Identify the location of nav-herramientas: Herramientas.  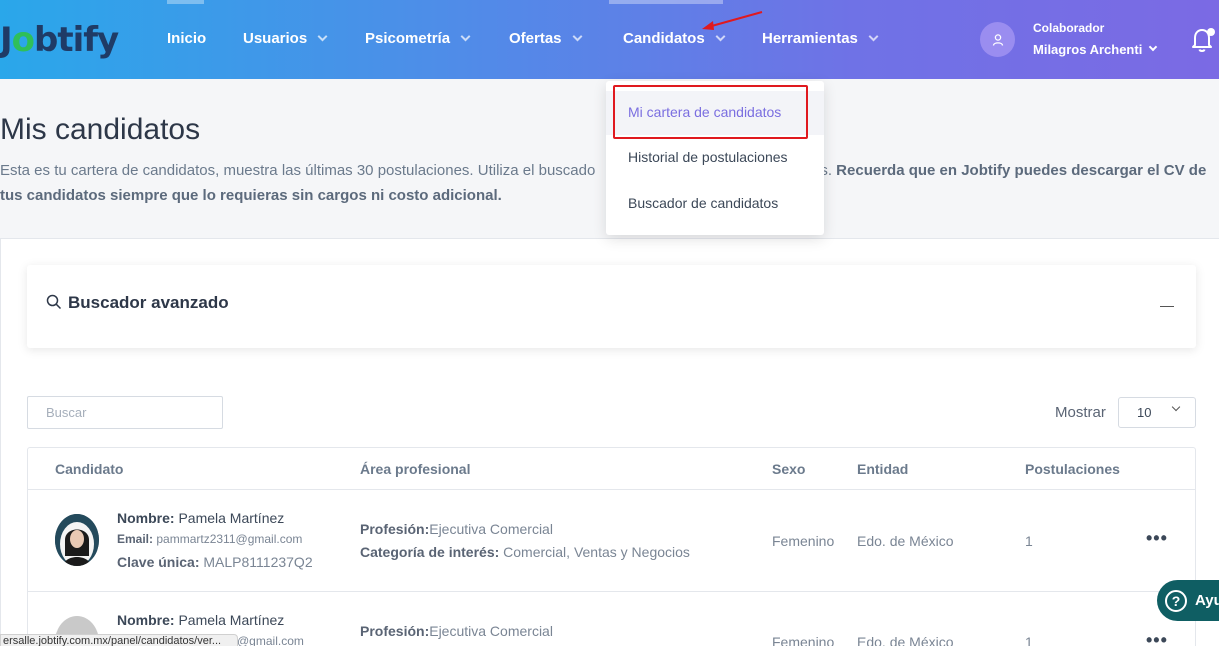
(820, 38).